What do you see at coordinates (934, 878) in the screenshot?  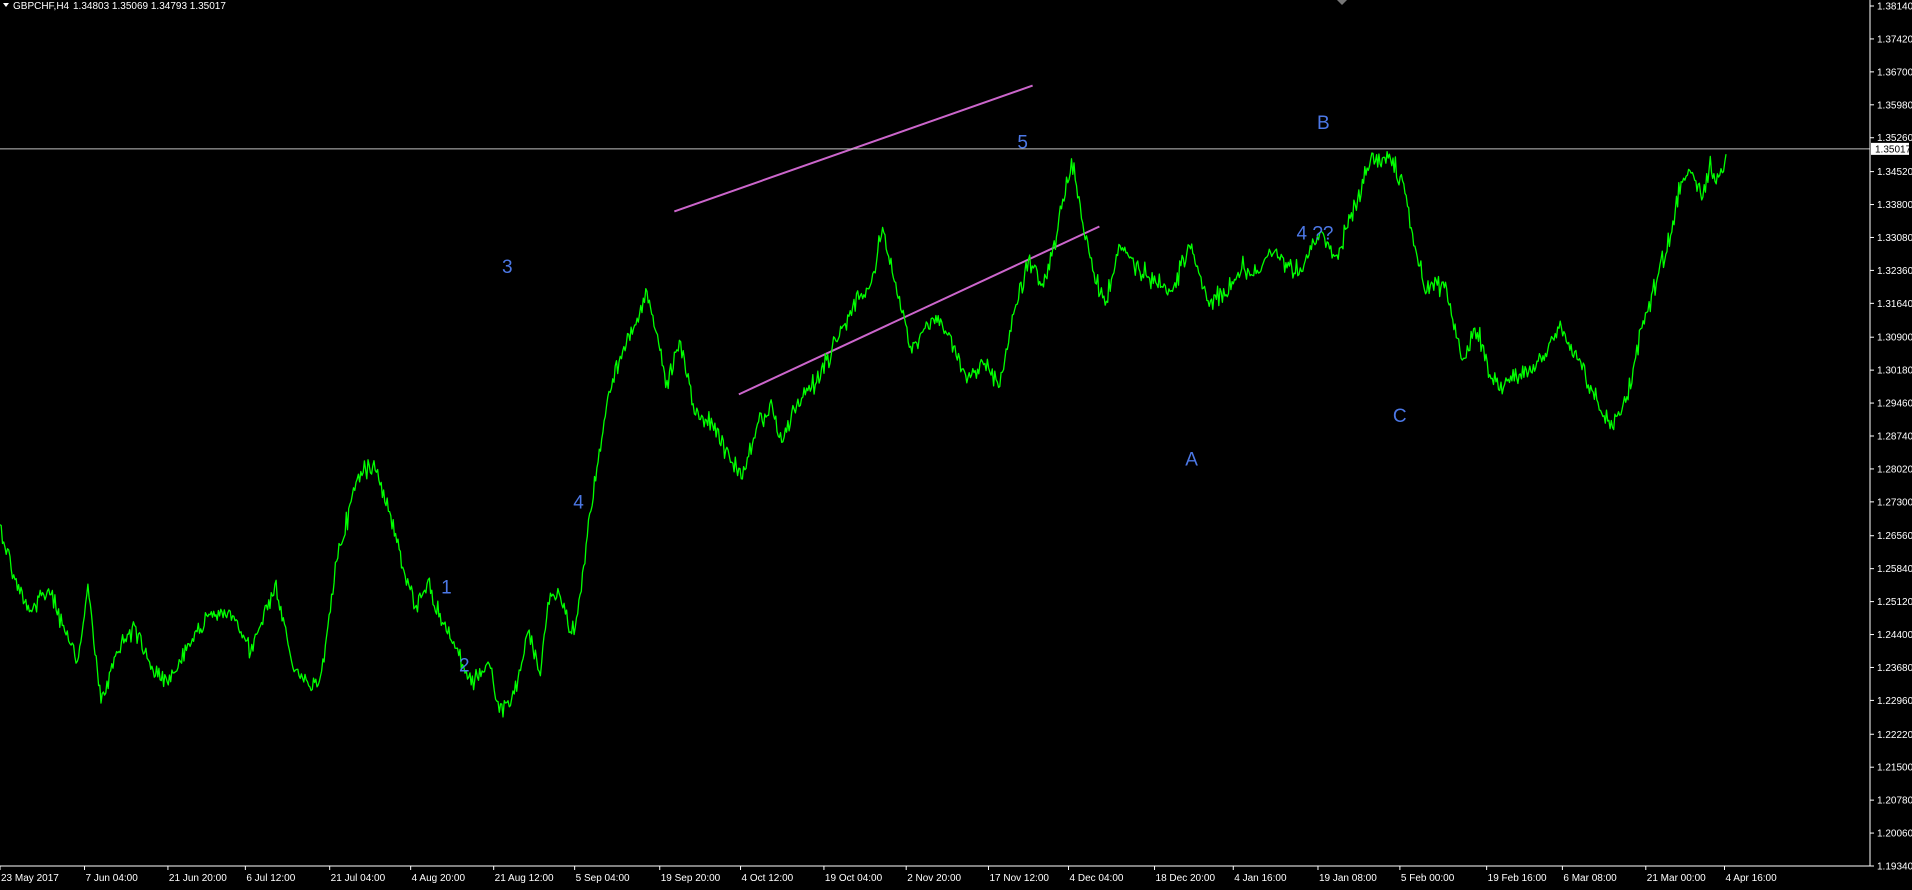 I see `time-tick-label: 2 Nov 20:00` at bounding box center [934, 878].